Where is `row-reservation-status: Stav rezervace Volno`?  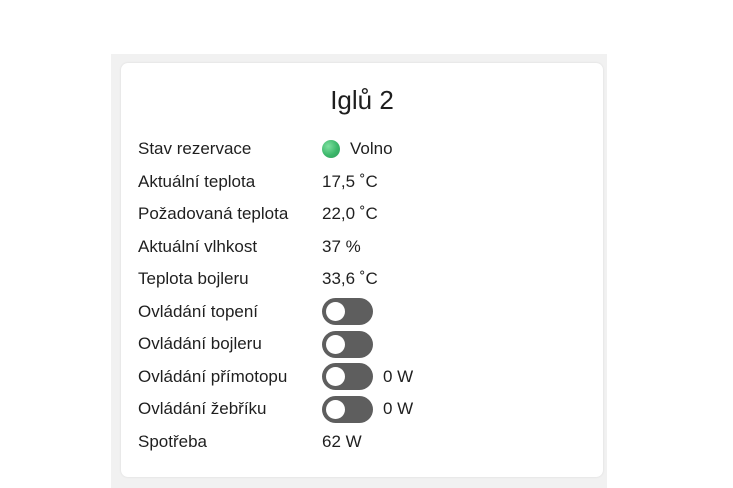
row-reservation-status: Stav rezervace Volno is located at coordinates (363, 149).